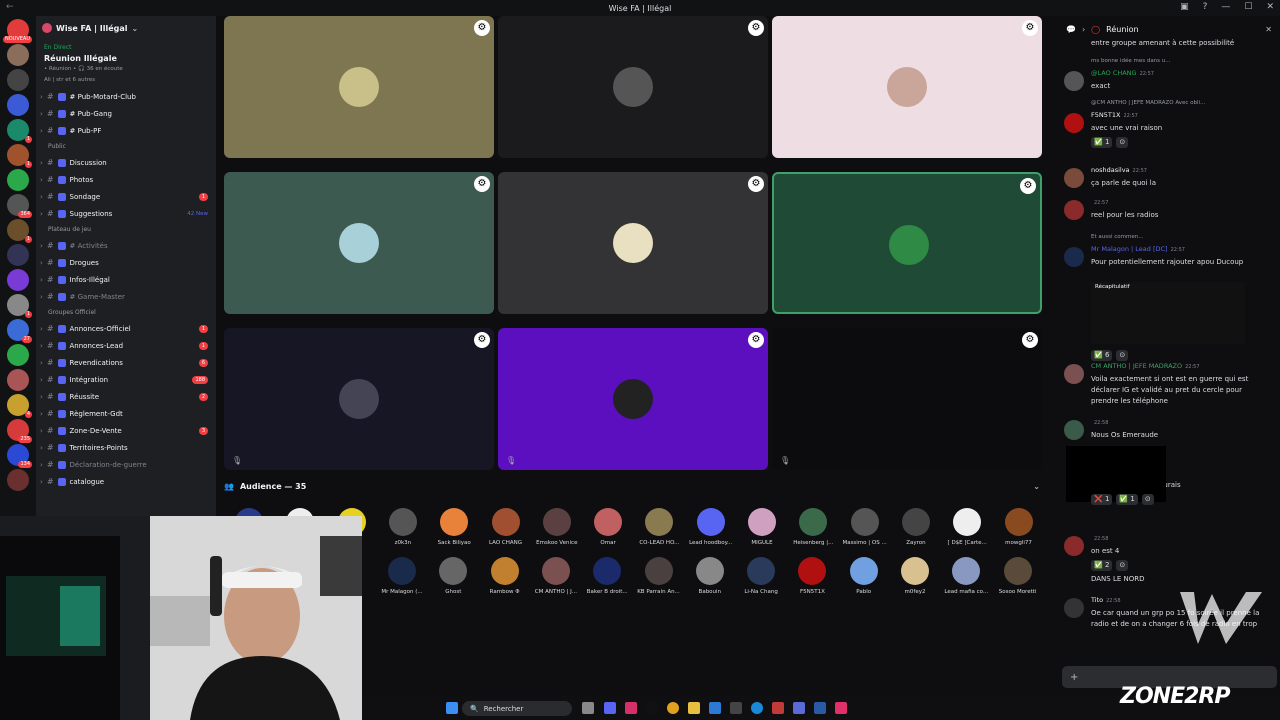  Describe the element at coordinates (126, 96) in the screenshot. I see `channel-item: › # # Pub-Motard-Club` at that location.